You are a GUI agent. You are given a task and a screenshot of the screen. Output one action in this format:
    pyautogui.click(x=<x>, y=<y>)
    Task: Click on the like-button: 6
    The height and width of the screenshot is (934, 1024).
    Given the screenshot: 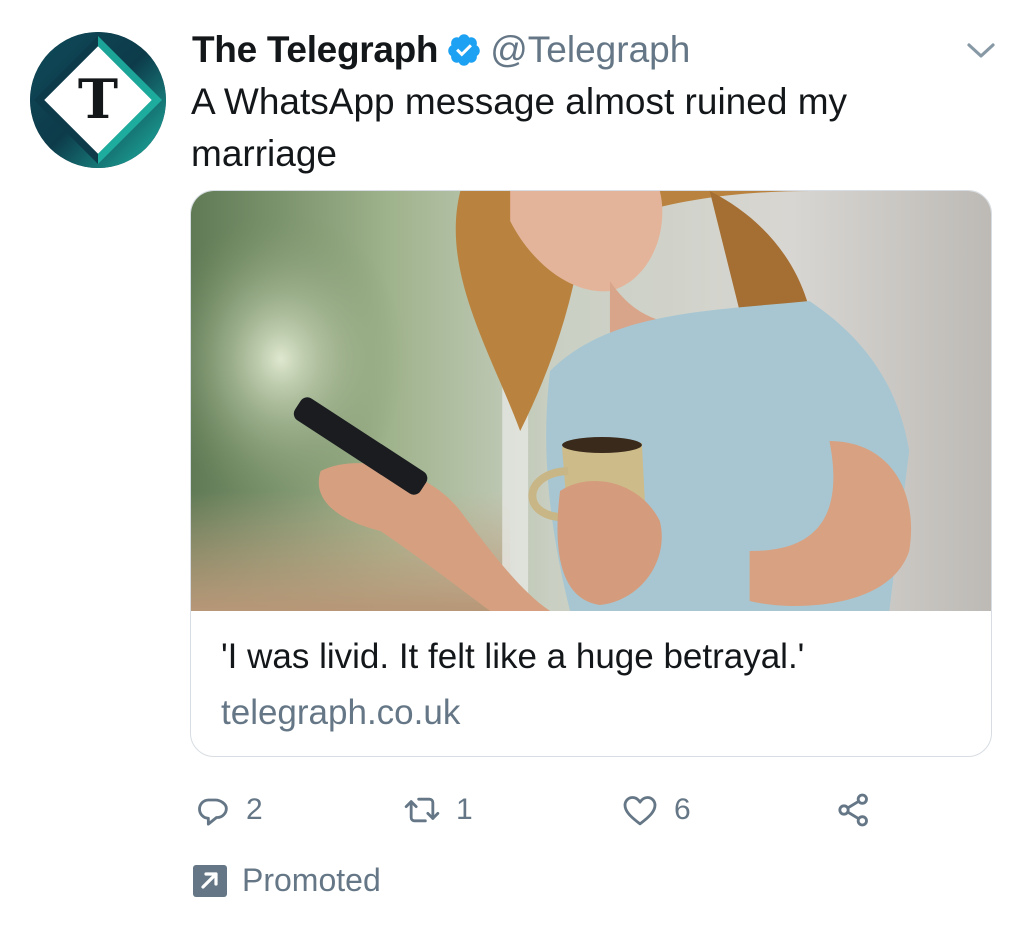 What is the action you would take?
    pyautogui.click(x=655, y=810)
    